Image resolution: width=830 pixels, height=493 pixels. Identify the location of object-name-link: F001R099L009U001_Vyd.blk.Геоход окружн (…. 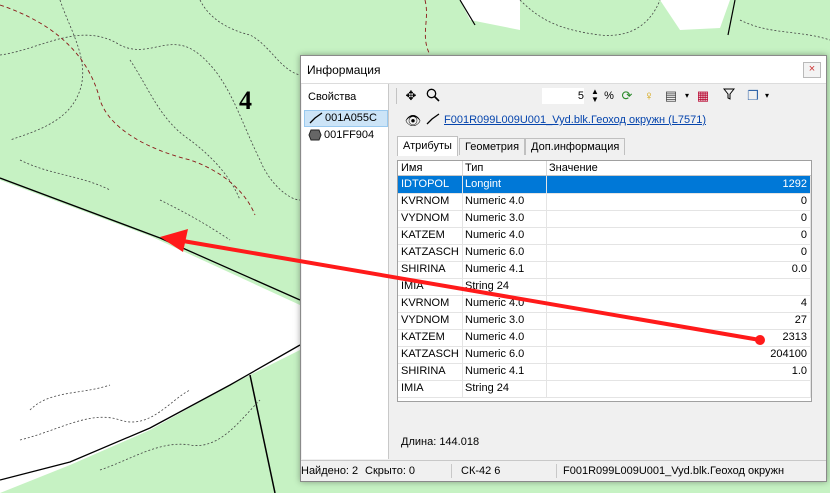
(575, 120).